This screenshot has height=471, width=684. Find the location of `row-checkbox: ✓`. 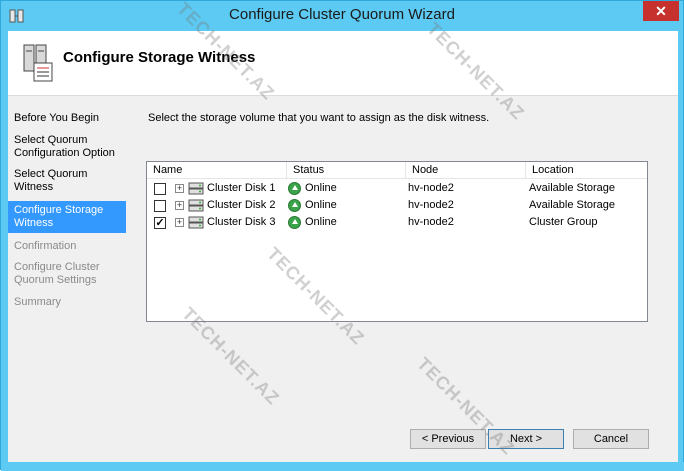

row-checkbox: ✓ is located at coordinates (160, 223).